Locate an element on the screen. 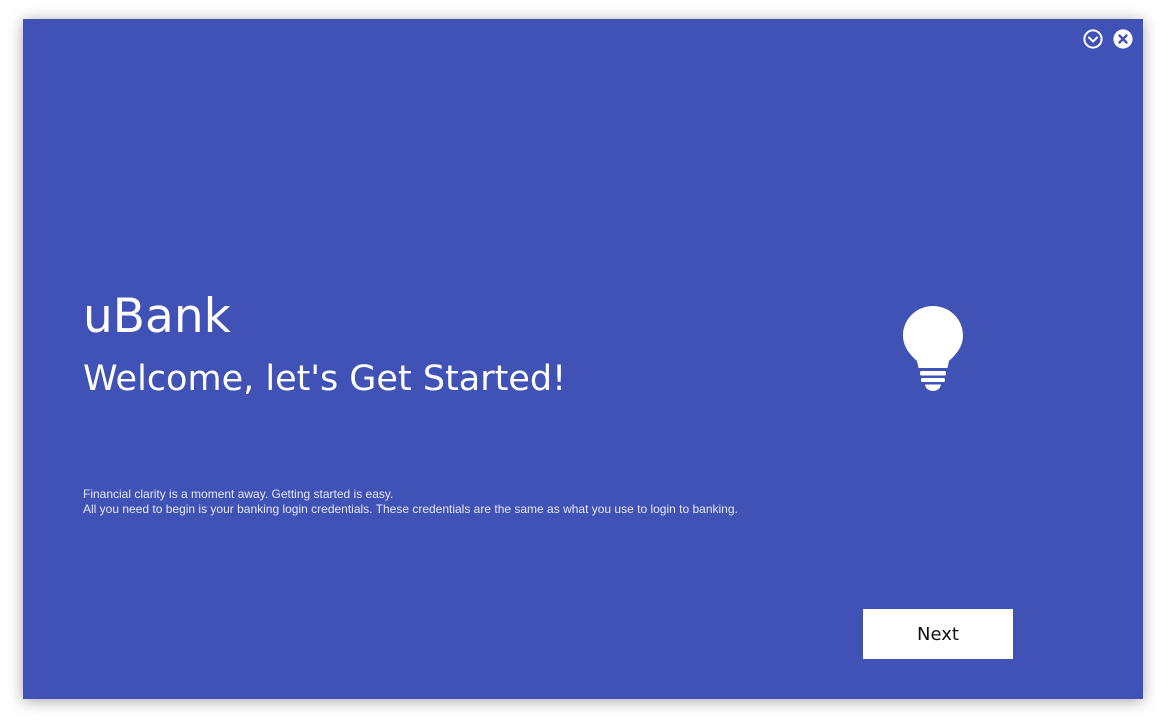 This screenshot has width=1166, height=726. close-circle-icon is located at coordinates (1123, 39).